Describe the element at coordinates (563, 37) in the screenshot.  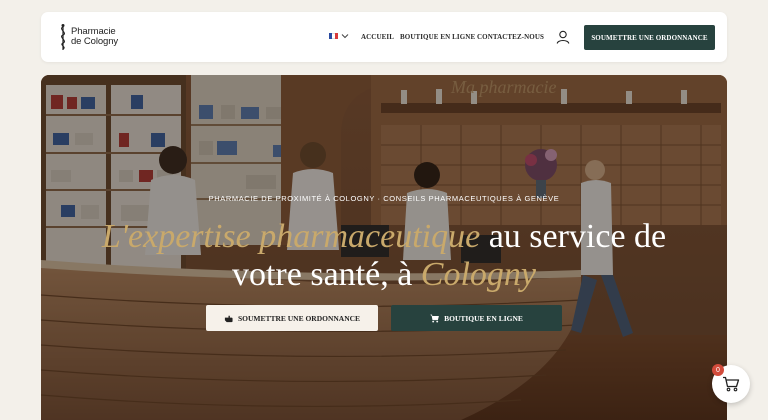
I see `user-icon` at that location.